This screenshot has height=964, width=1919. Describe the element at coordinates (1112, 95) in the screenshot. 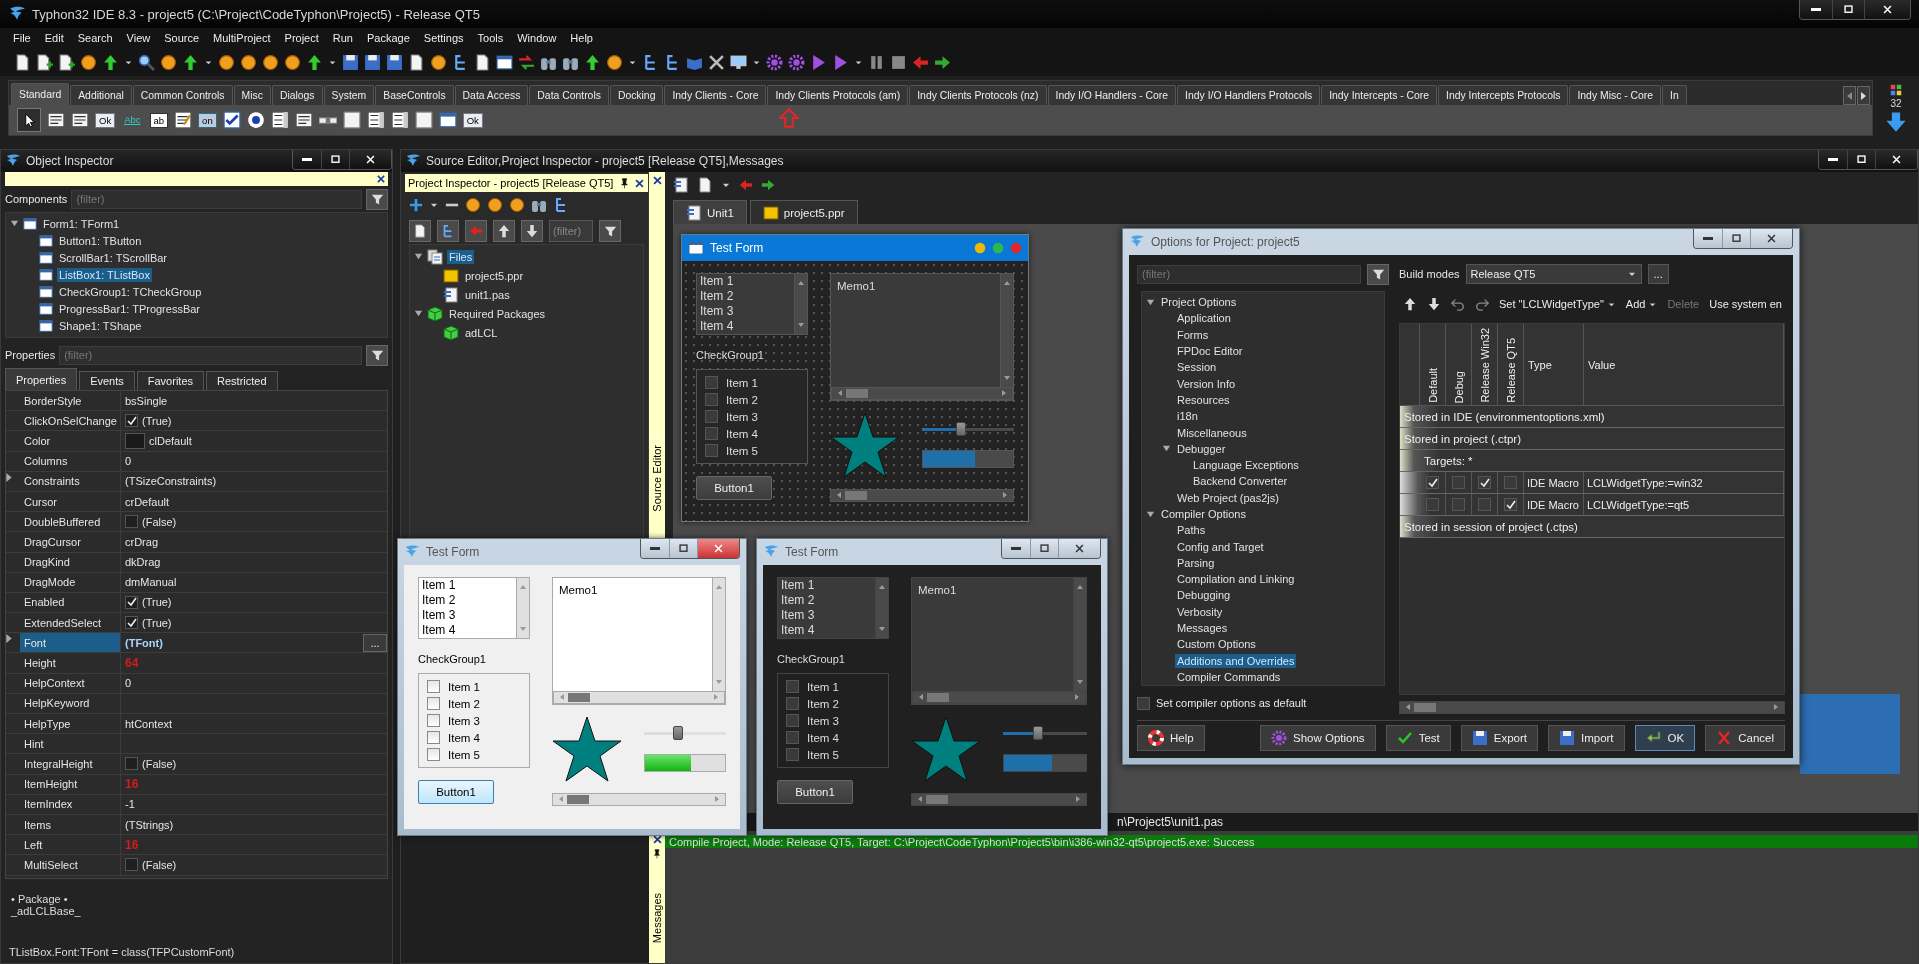

I see `palette-tab: Indy I/O Handlers - Core` at that location.